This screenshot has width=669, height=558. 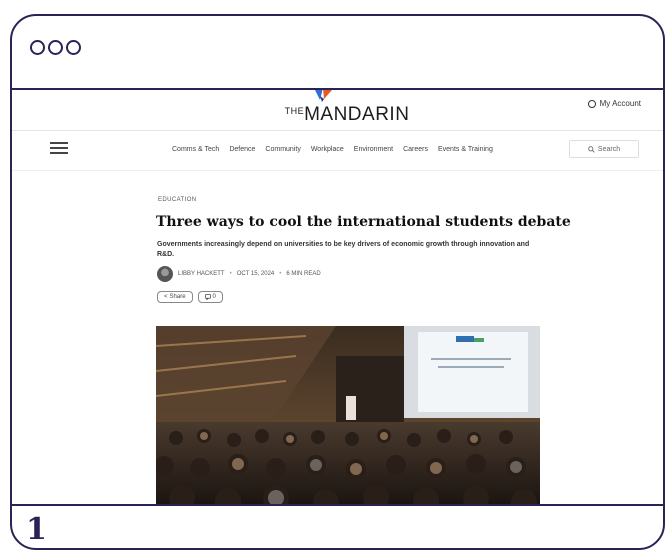 I want to click on search-button: Search, so click(x=604, y=149).